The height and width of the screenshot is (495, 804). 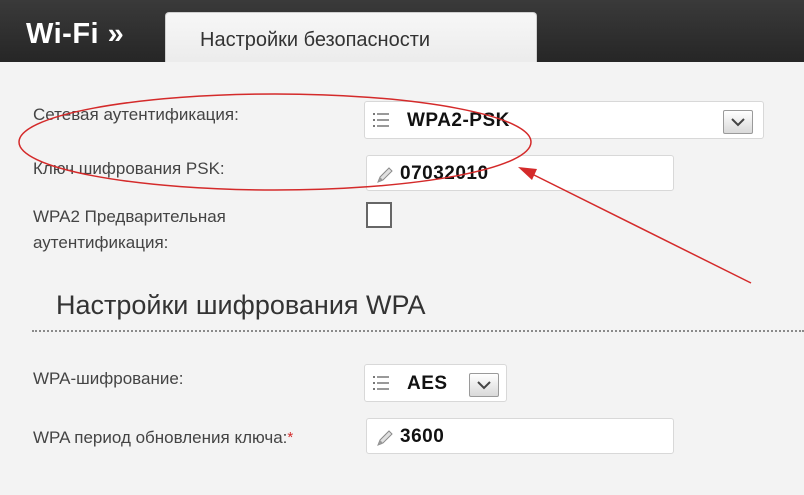 What do you see at coordinates (275, 142) in the screenshot?
I see `annotation-ellipse` at bounding box center [275, 142].